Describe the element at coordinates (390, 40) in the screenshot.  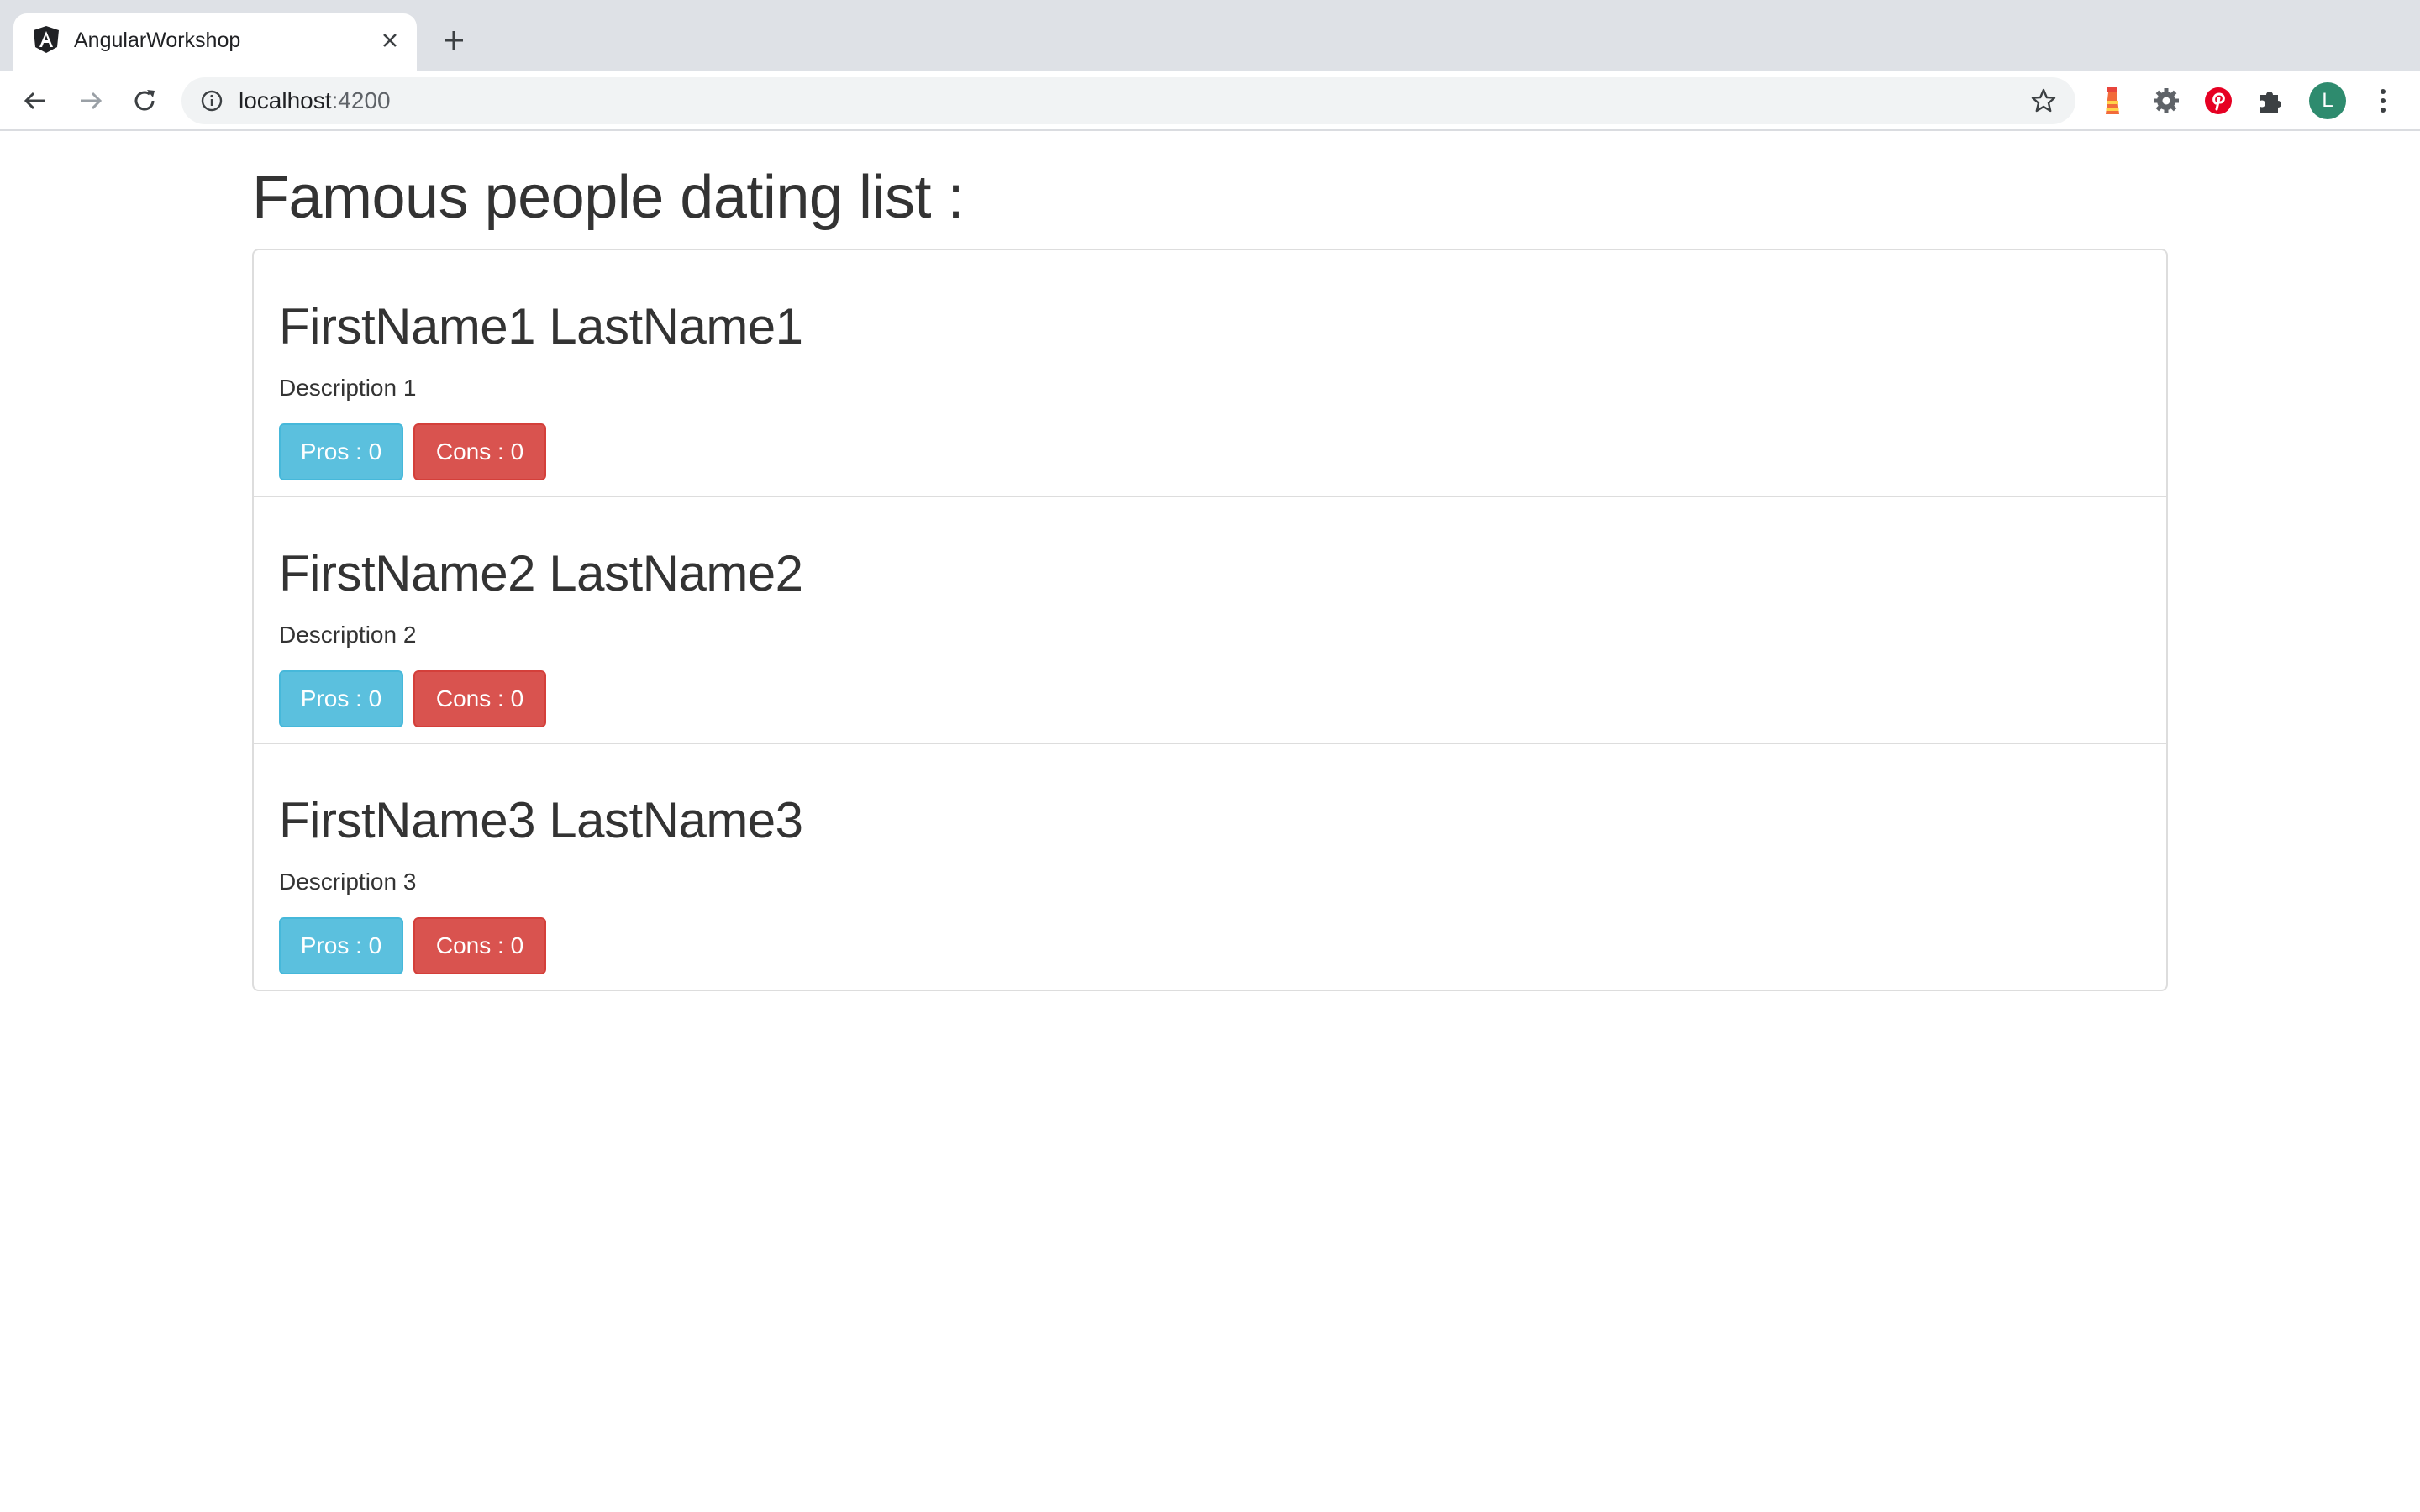
I see `close-icon` at that location.